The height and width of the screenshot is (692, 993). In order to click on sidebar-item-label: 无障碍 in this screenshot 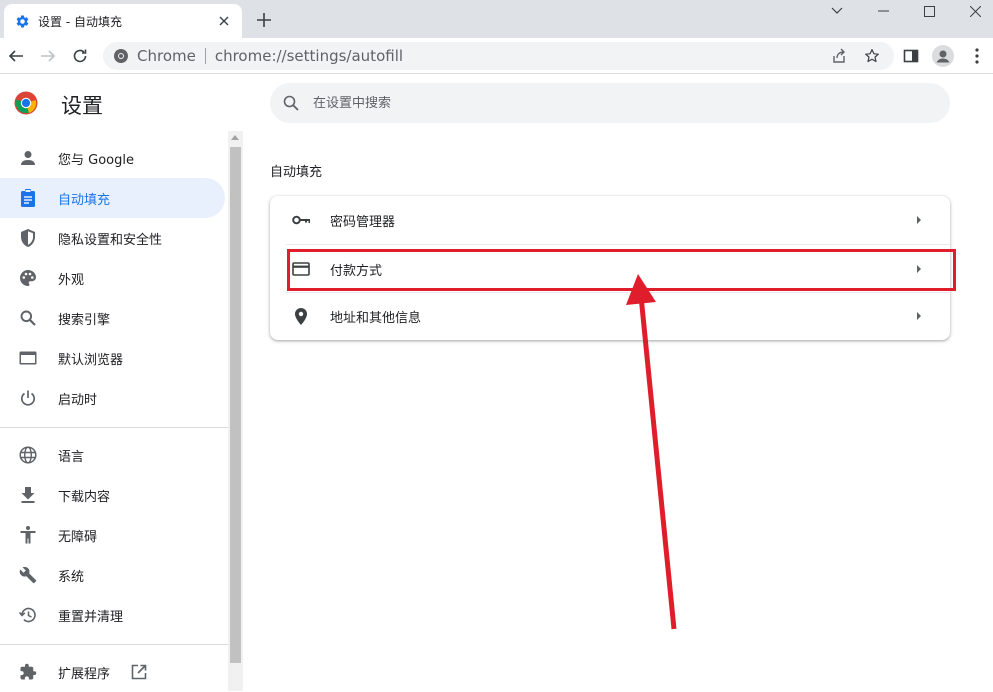, I will do `click(78, 537)`.